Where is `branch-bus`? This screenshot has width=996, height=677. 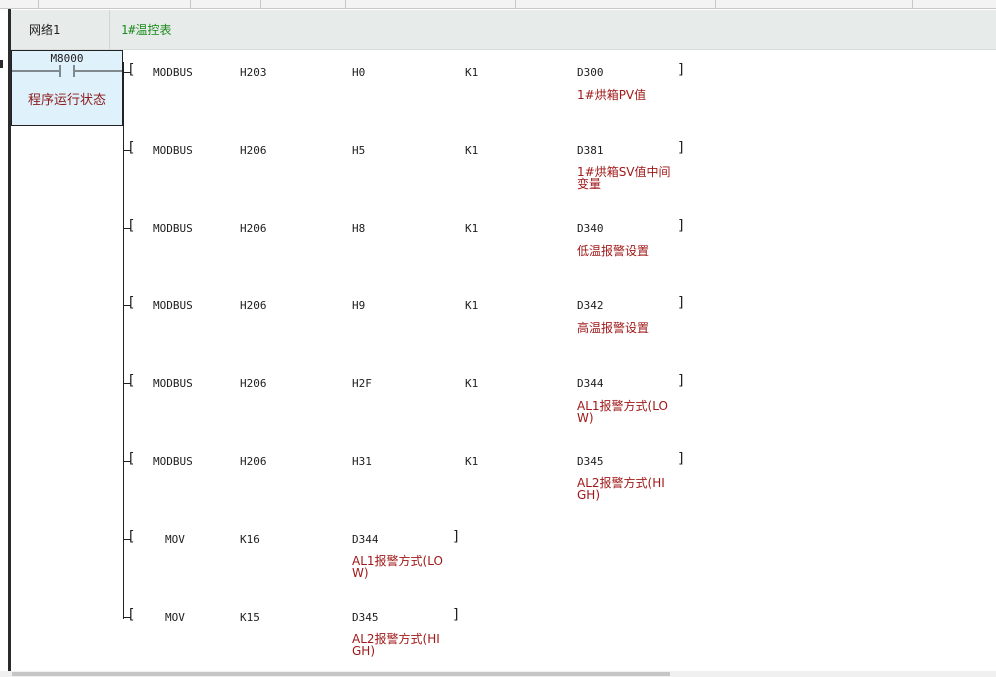 branch-bus is located at coordinates (123, 340).